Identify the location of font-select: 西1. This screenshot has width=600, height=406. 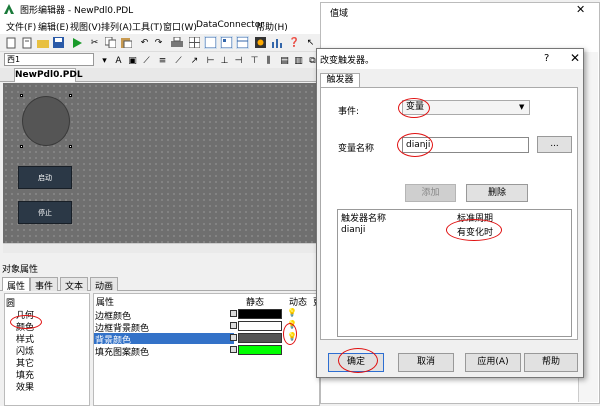
(49, 59).